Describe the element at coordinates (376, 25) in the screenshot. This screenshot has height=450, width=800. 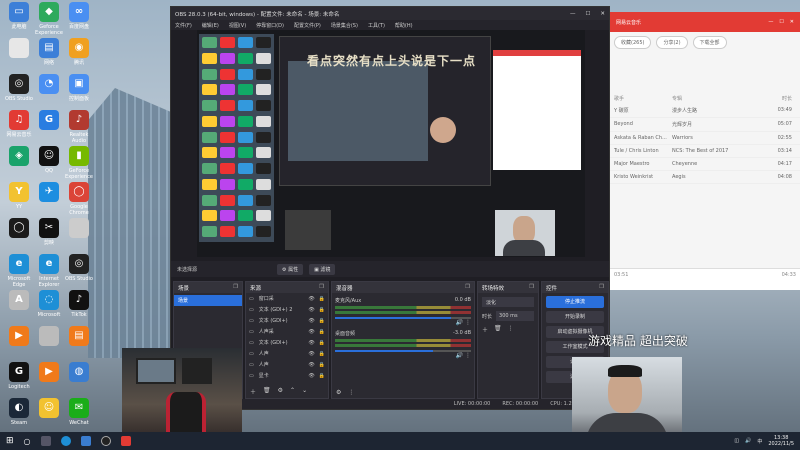
I see `menu-tools: 工具(T)` at that location.